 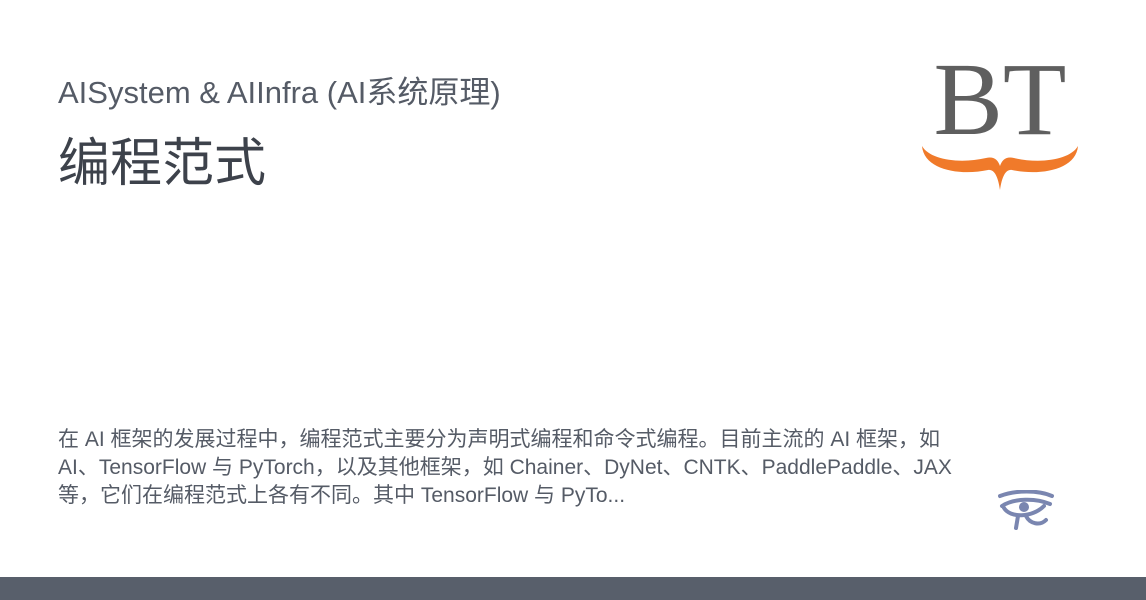 What do you see at coordinates (162, 164) in the screenshot?
I see `page-title: 编程范式` at bounding box center [162, 164].